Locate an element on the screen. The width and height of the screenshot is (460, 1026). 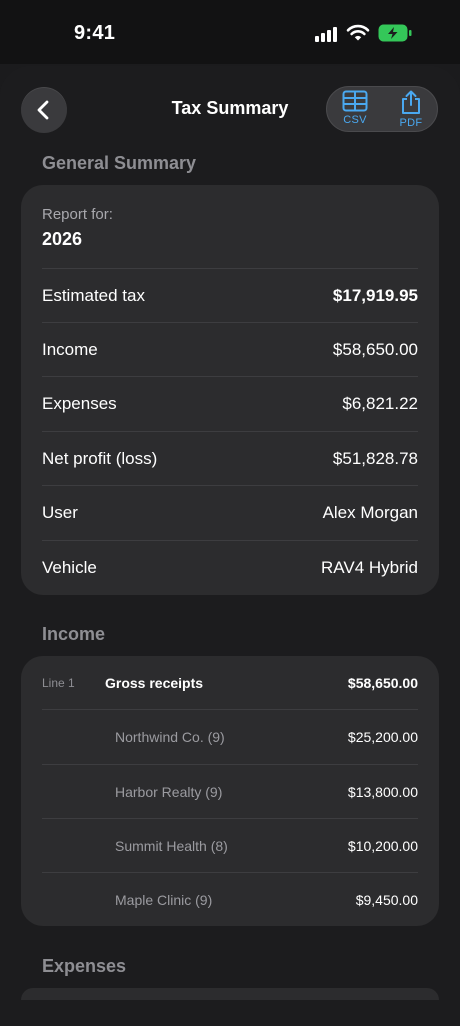
export-button-group: CSV PDF is located at coordinates (382, 109).